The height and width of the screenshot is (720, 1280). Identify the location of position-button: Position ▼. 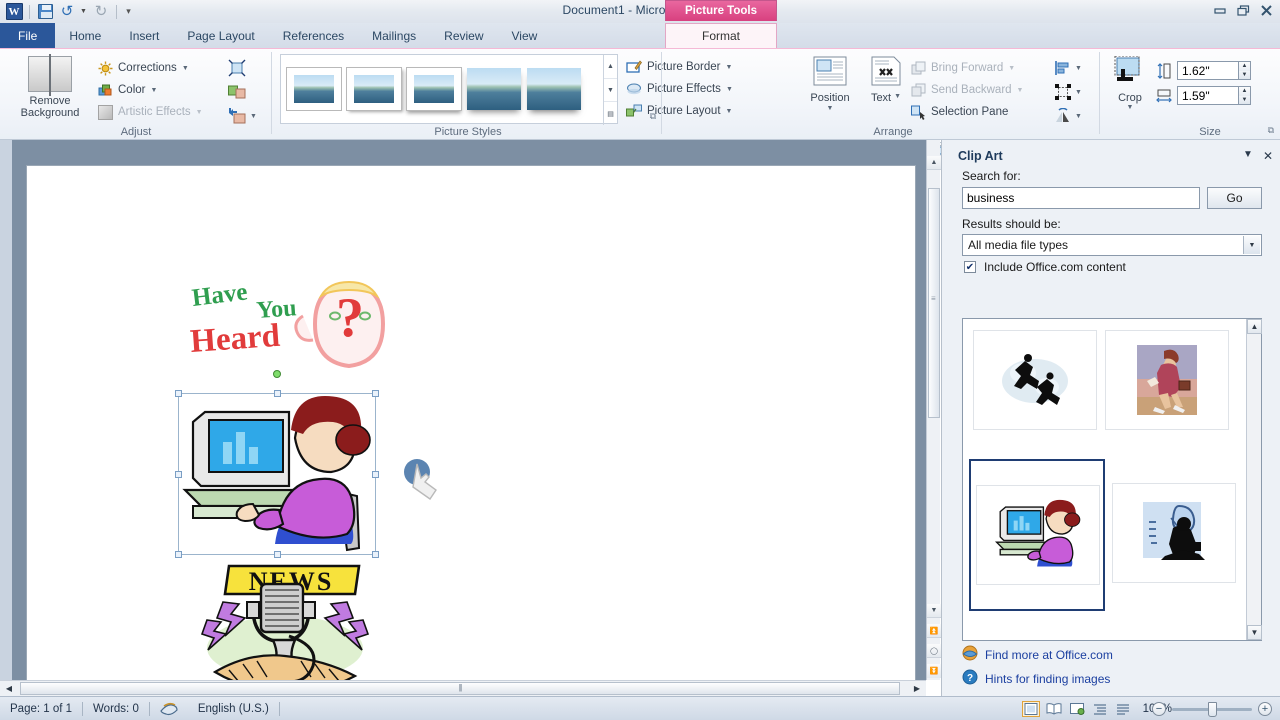
(830, 84).